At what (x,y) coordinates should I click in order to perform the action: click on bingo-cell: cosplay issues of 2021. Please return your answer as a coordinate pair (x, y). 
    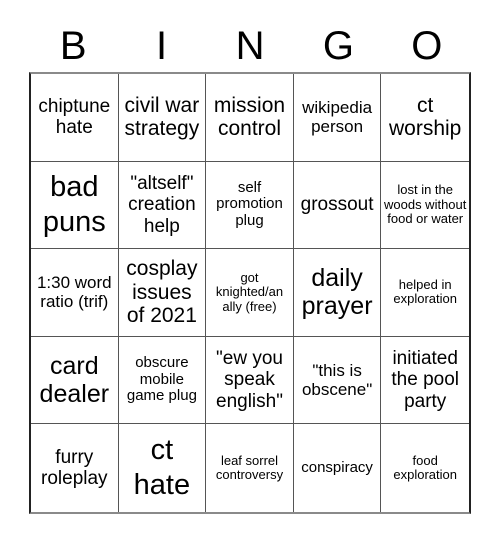
    Looking at the image, I should click on (162, 293).